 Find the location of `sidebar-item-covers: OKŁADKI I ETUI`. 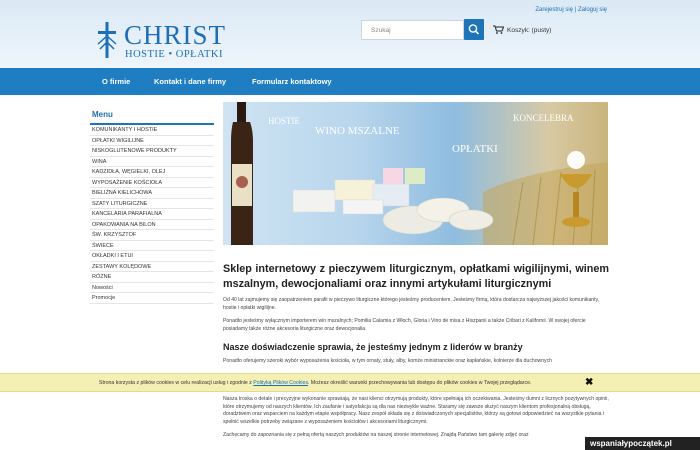

sidebar-item-covers: OKŁADKI I ETUI is located at coordinates (152, 256).